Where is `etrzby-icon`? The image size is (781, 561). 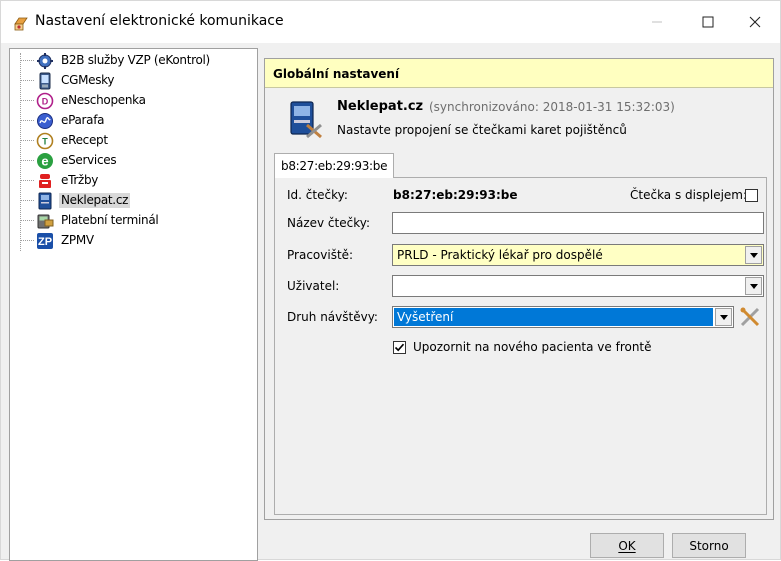 etrzby-icon is located at coordinates (45, 181).